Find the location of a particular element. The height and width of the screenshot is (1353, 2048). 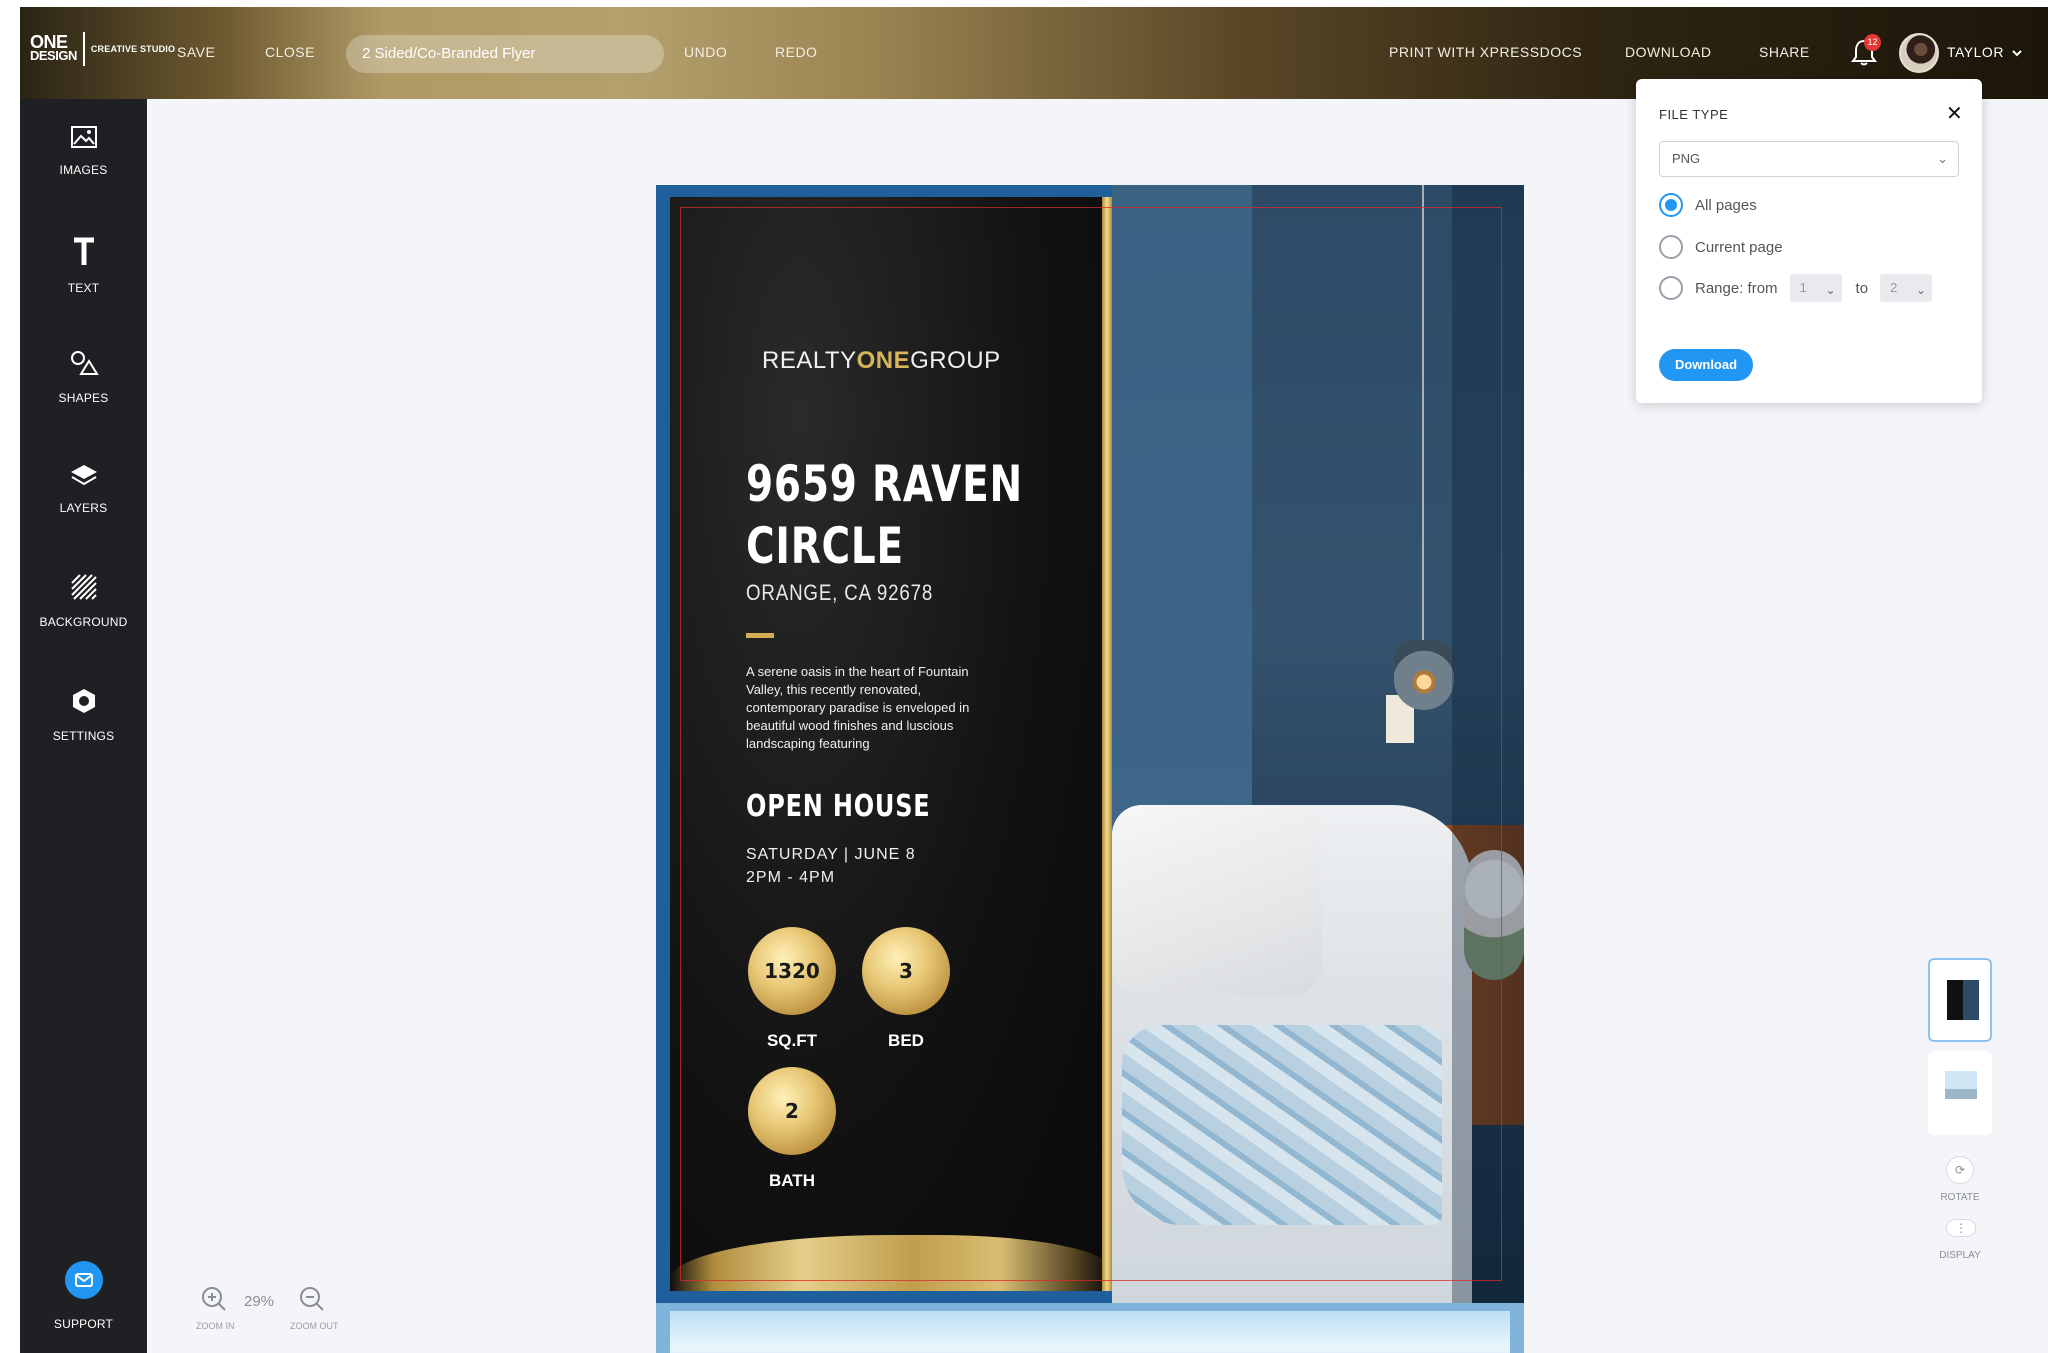

radio-range is located at coordinates (1671, 288).